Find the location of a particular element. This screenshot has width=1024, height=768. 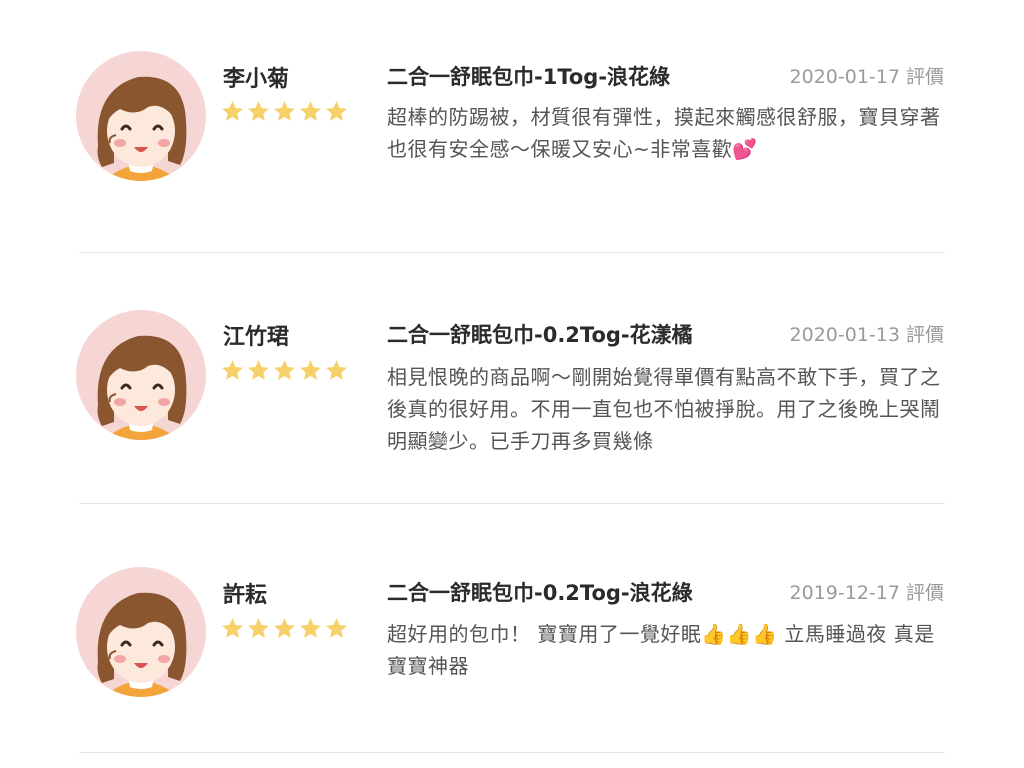

product-name: 二合一舒眠包巾-1Tog-浪花綠 is located at coordinates (528, 76).